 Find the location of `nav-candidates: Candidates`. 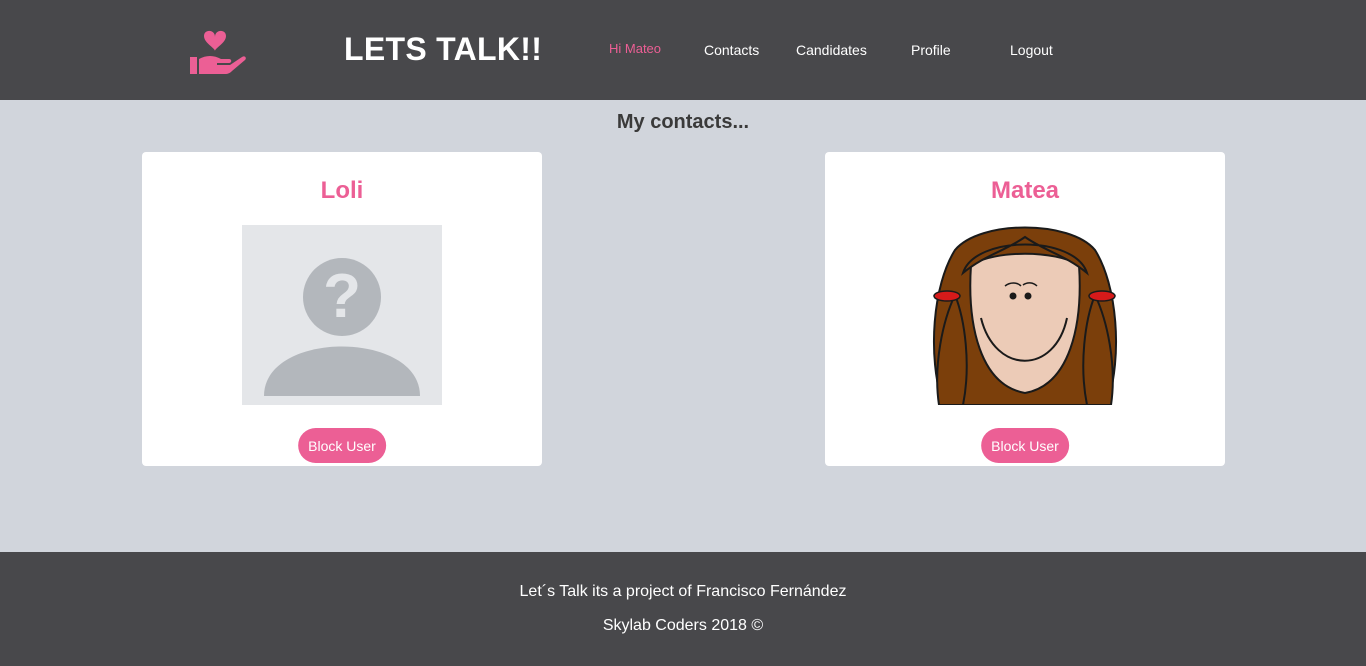

nav-candidates: Candidates is located at coordinates (831, 50).